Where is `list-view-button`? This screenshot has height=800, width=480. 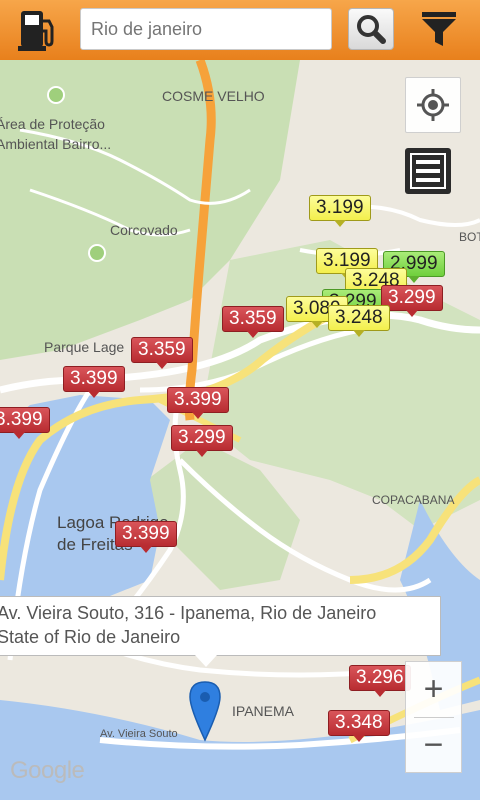
list-view-button is located at coordinates (428, 171).